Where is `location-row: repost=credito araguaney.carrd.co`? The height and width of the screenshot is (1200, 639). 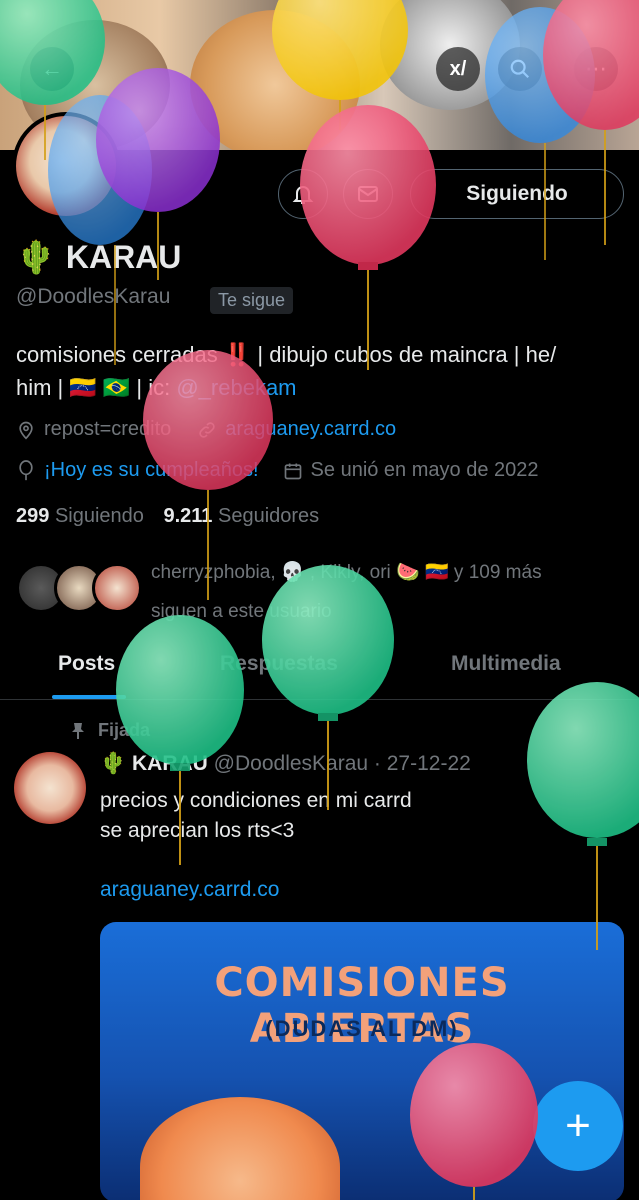
location-row: repost=credito araguaney.carrd.co is located at coordinates (206, 429).